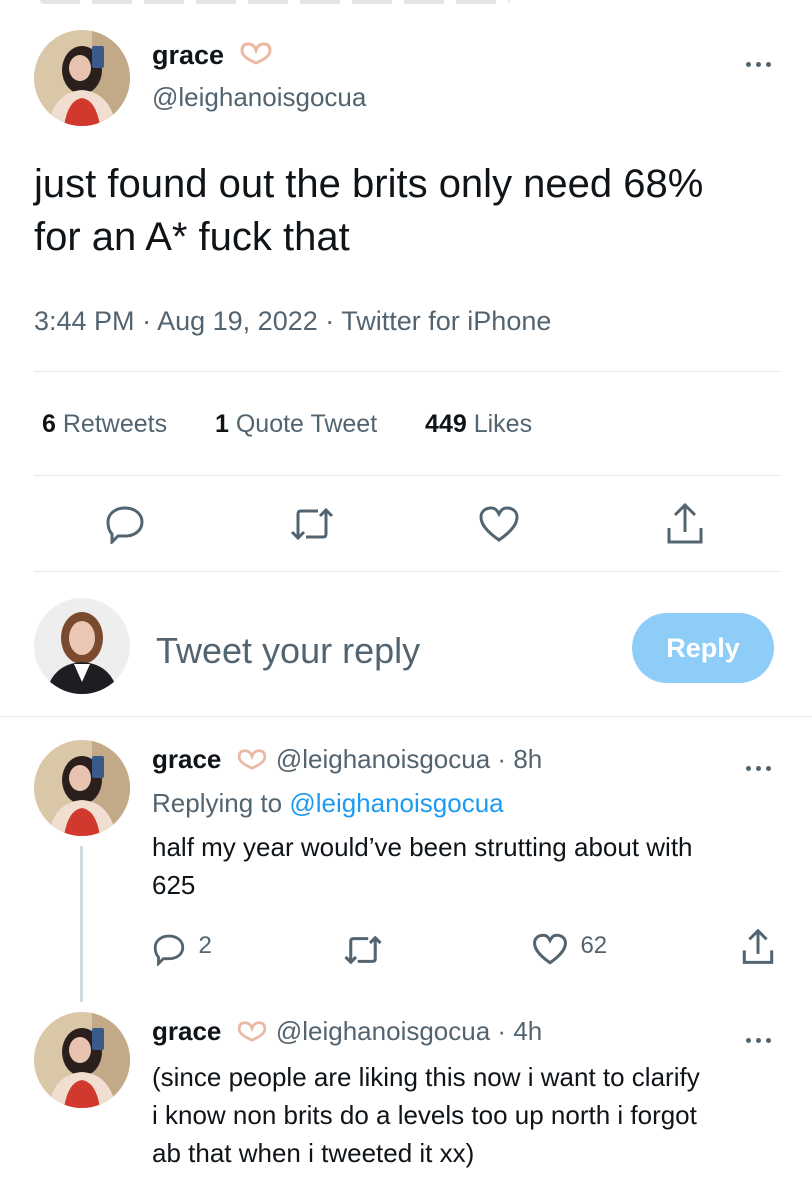  Describe the element at coordinates (499, 526) in the screenshot. I see `like-action-icon` at that location.